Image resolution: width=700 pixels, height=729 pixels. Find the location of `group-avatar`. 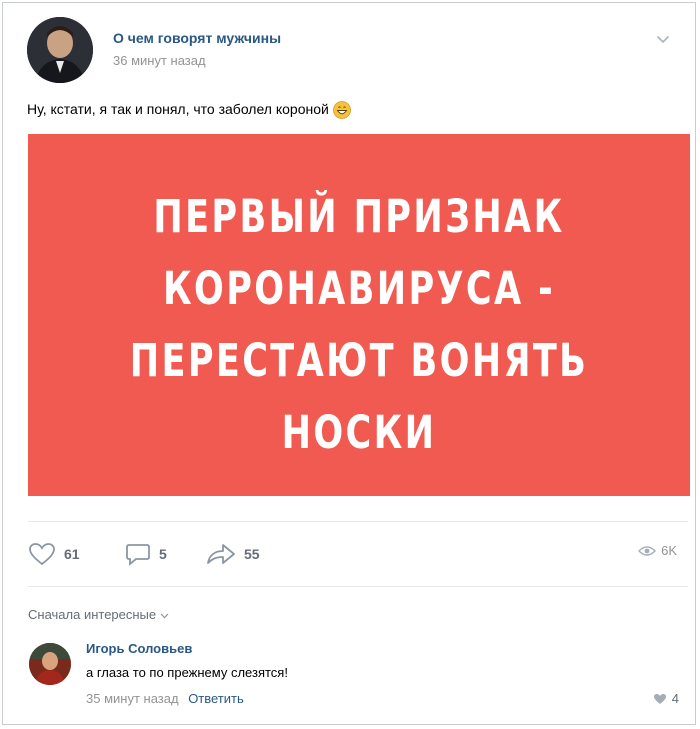

group-avatar is located at coordinates (60, 50).